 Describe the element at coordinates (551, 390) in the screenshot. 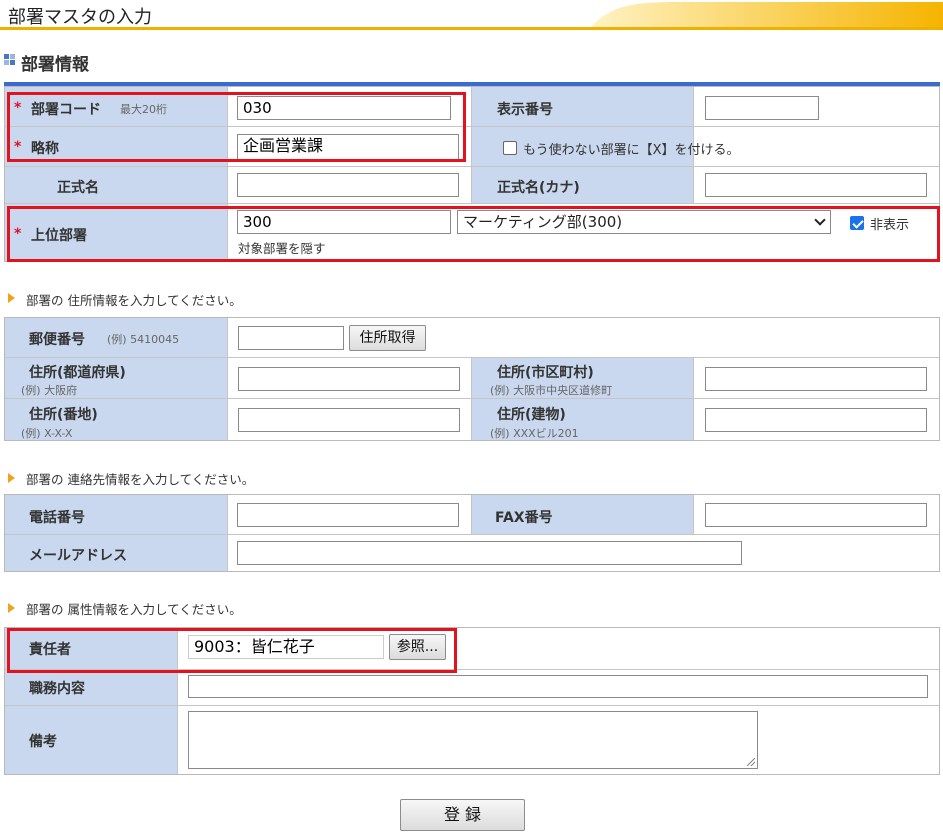

I see `city-example: (例) 大阪市中央区道修町` at that location.